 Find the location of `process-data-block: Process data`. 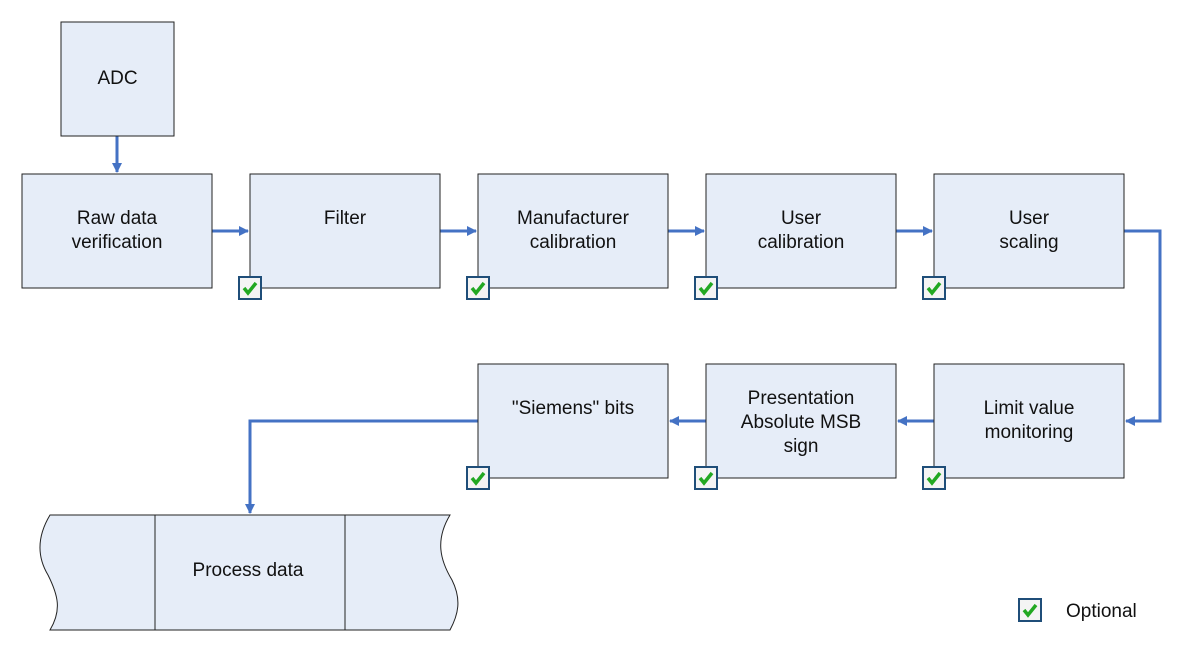

process-data-block: Process data is located at coordinates (249, 572).